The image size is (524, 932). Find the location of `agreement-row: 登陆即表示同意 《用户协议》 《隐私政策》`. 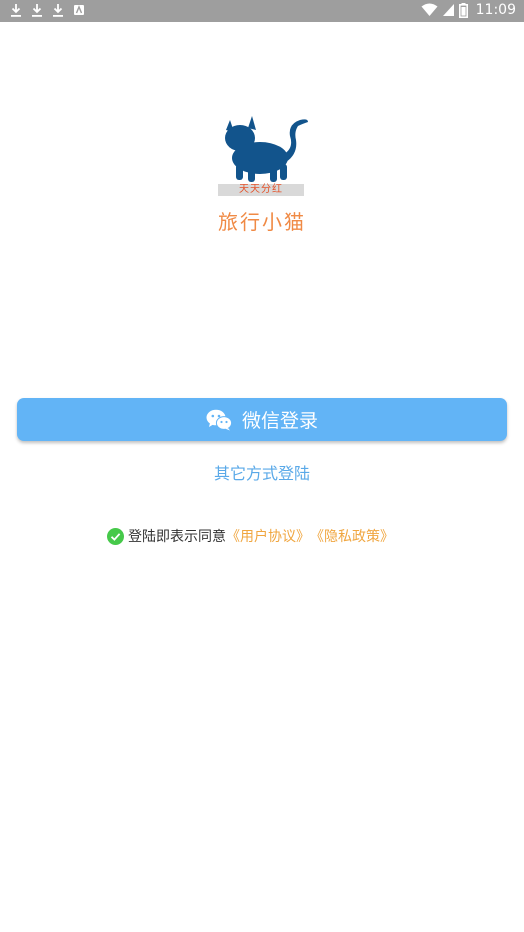

agreement-row: 登陆即表示同意 《用户协议》 《隐私政策》 is located at coordinates (250, 536).